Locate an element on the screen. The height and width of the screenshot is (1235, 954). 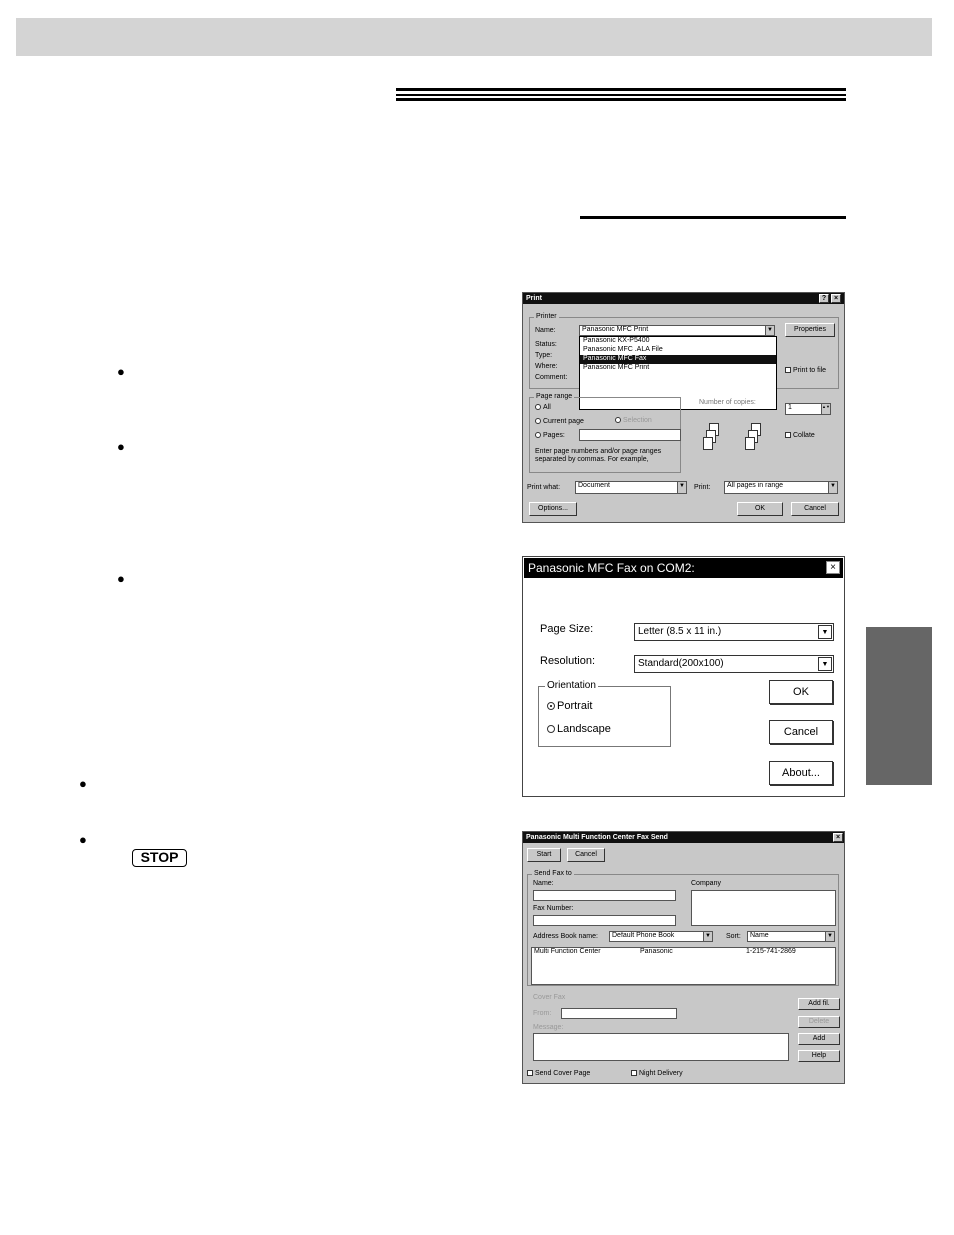
comment-label: Comment: is located at coordinates (551, 377).